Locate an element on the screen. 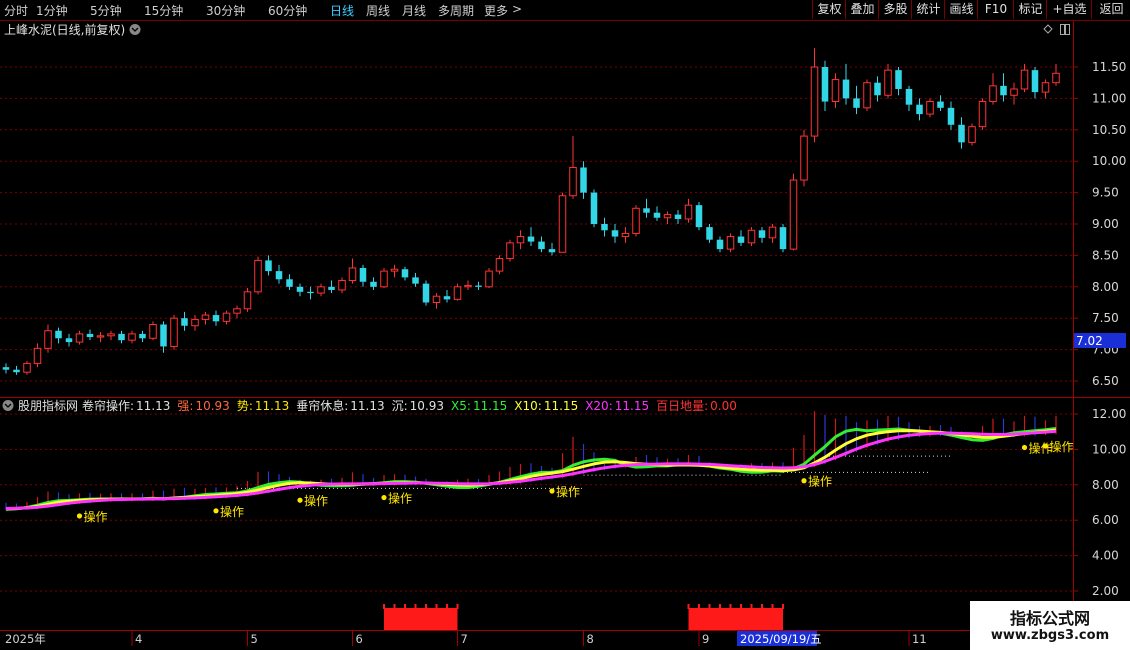 The height and width of the screenshot is (650, 1130). indicator-histogram is located at coordinates (531, 461).